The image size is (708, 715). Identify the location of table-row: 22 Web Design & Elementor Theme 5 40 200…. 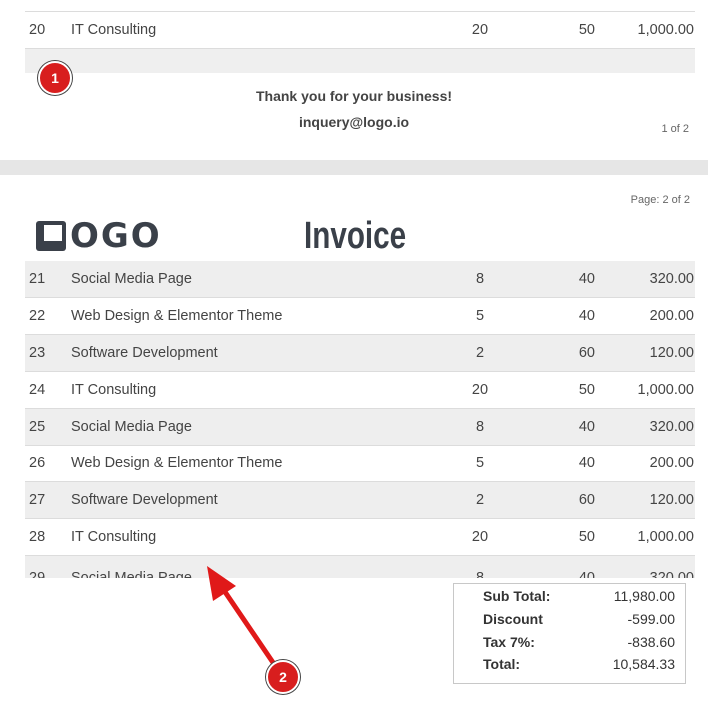
(360, 316).